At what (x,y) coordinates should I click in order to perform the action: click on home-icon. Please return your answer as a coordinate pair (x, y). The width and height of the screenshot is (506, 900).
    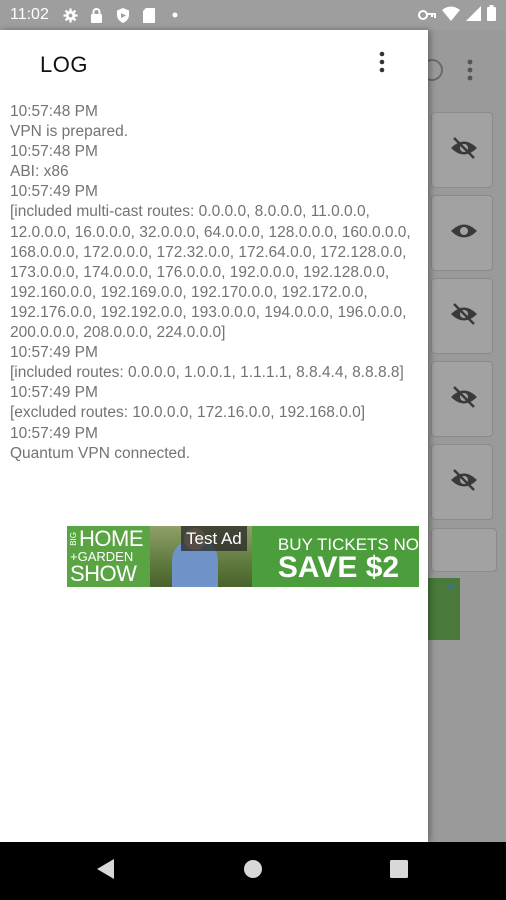
    Looking at the image, I should click on (253, 871).